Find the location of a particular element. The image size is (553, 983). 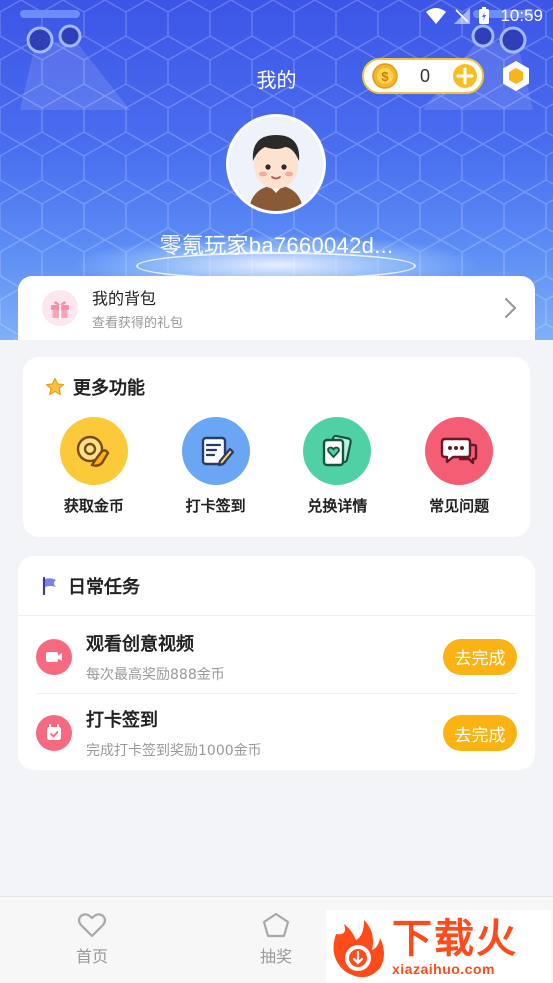

more-functions-title: 更多功能 is located at coordinates (109, 388).